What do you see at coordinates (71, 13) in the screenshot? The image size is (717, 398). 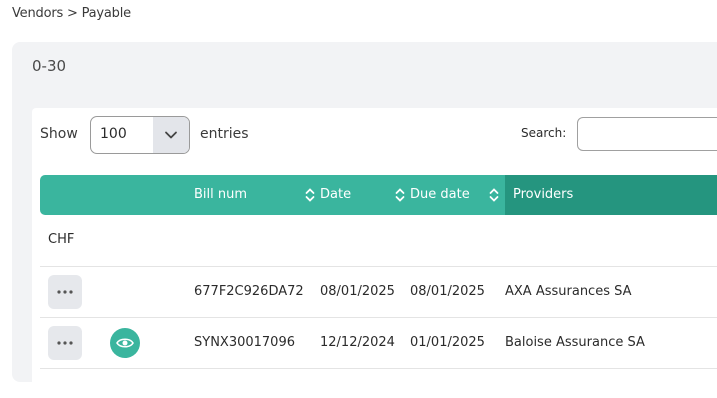 I see `breadcrumb: Vendors > Payable` at bounding box center [71, 13].